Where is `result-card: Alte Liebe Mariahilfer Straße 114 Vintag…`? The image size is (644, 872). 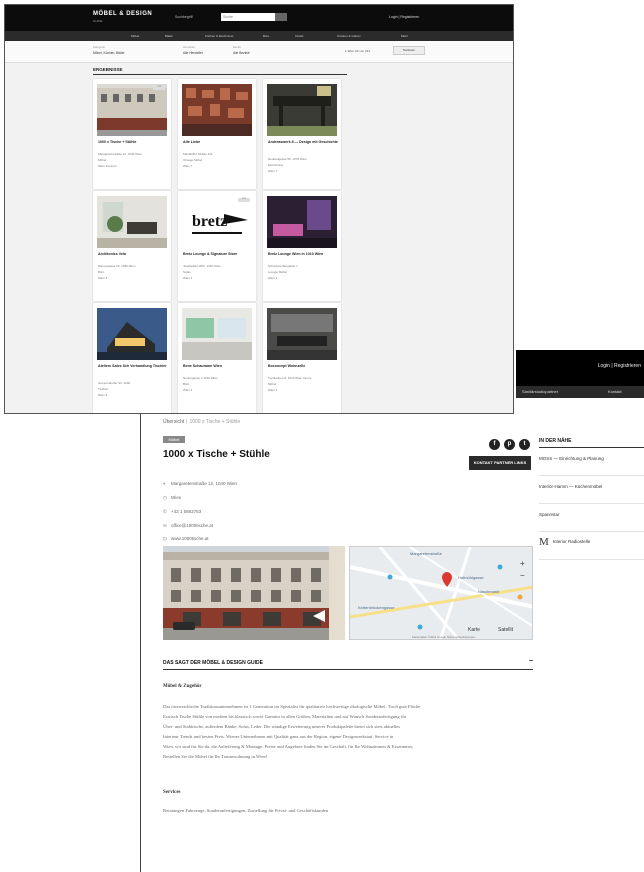
result-card: Alte Liebe Mariahilfer Straße 114 Vintag… is located at coordinates (217, 134).